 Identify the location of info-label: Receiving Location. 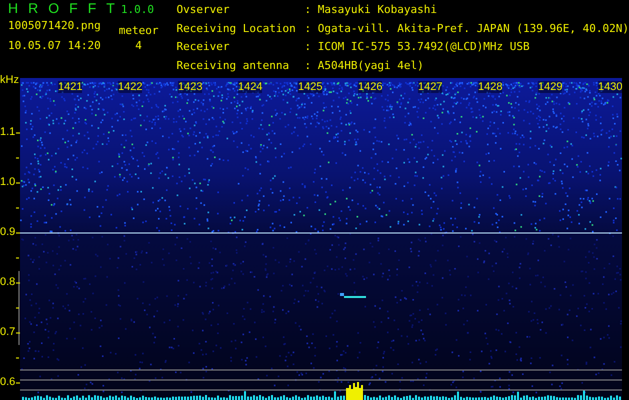
(236, 29).